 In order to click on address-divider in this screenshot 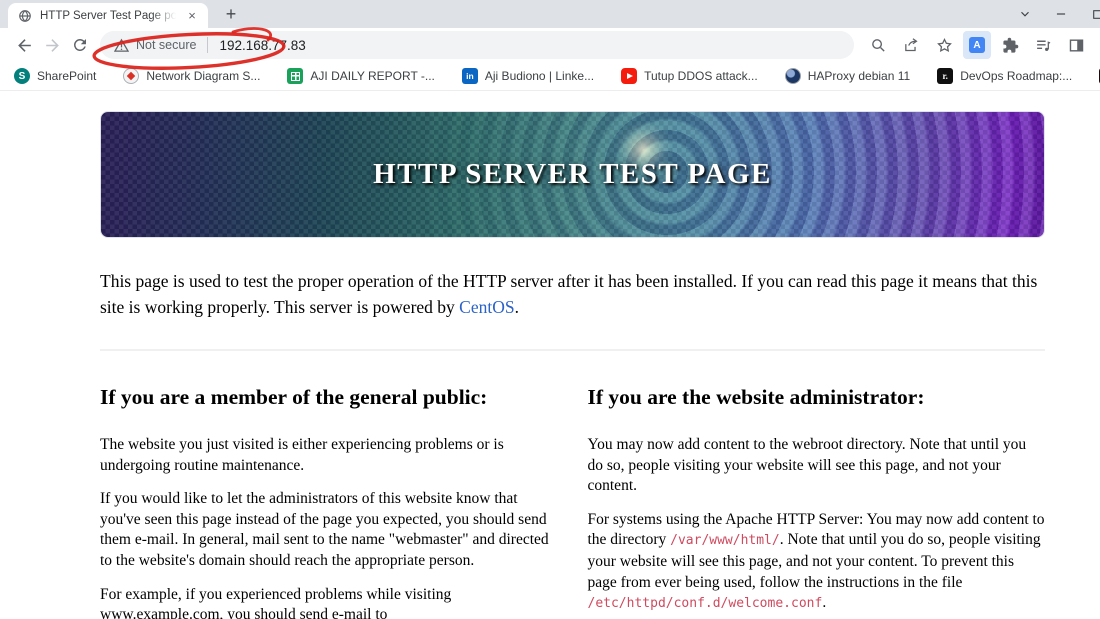, I will do `click(208, 45)`.